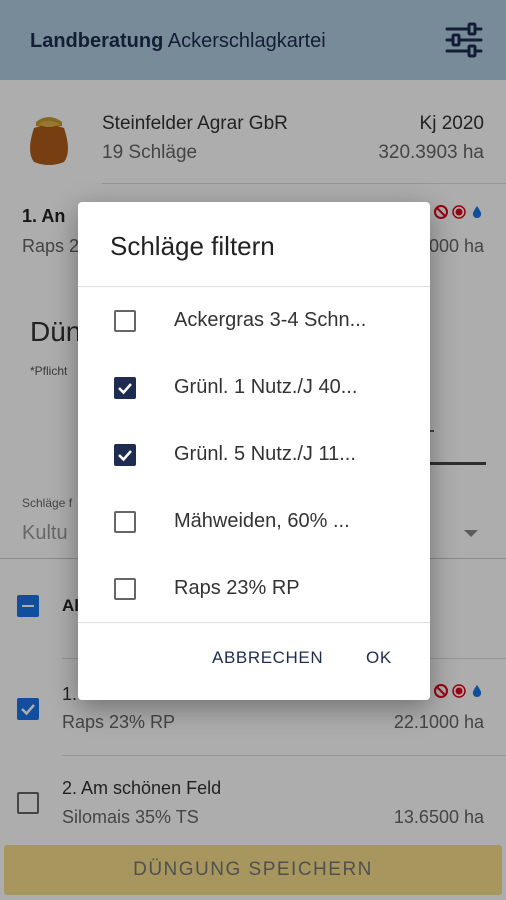  What do you see at coordinates (192, 246) in the screenshot?
I see `dialog-title: Schläge filtern` at bounding box center [192, 246].